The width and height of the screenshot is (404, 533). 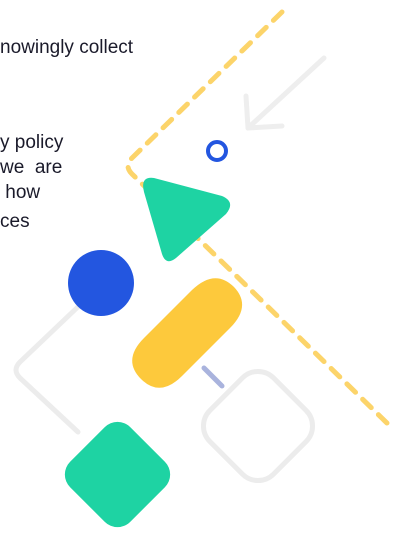 I want to click on outline-rounded-square, so click(x=258, y=426).